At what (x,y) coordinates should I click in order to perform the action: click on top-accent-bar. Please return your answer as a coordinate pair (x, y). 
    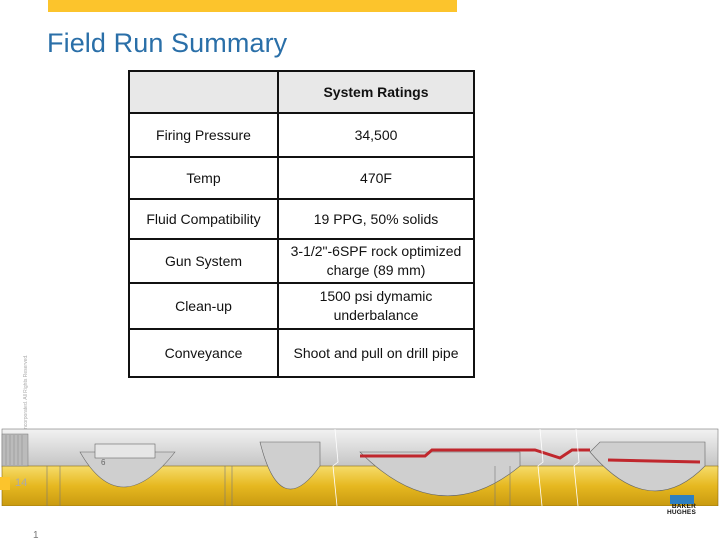
    Looking at the image, I should click on (252, 6).